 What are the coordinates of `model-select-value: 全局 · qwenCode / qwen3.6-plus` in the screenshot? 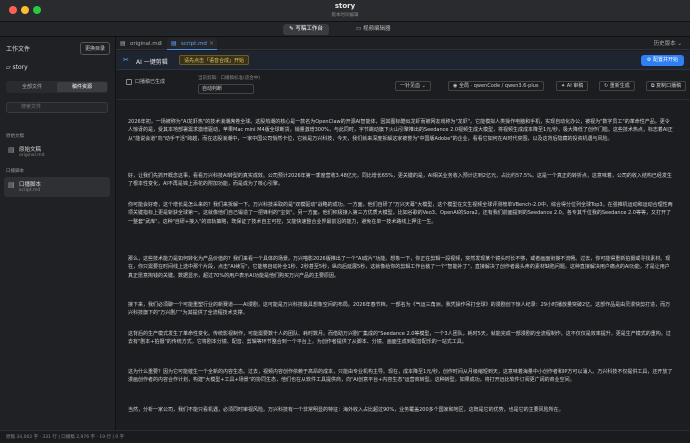 It's located at (498, 86).